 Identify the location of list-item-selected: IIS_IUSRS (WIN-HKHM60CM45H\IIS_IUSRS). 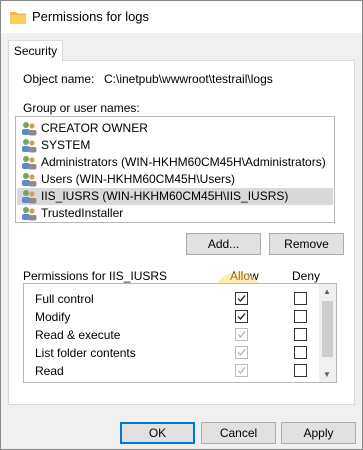
(175, 196).